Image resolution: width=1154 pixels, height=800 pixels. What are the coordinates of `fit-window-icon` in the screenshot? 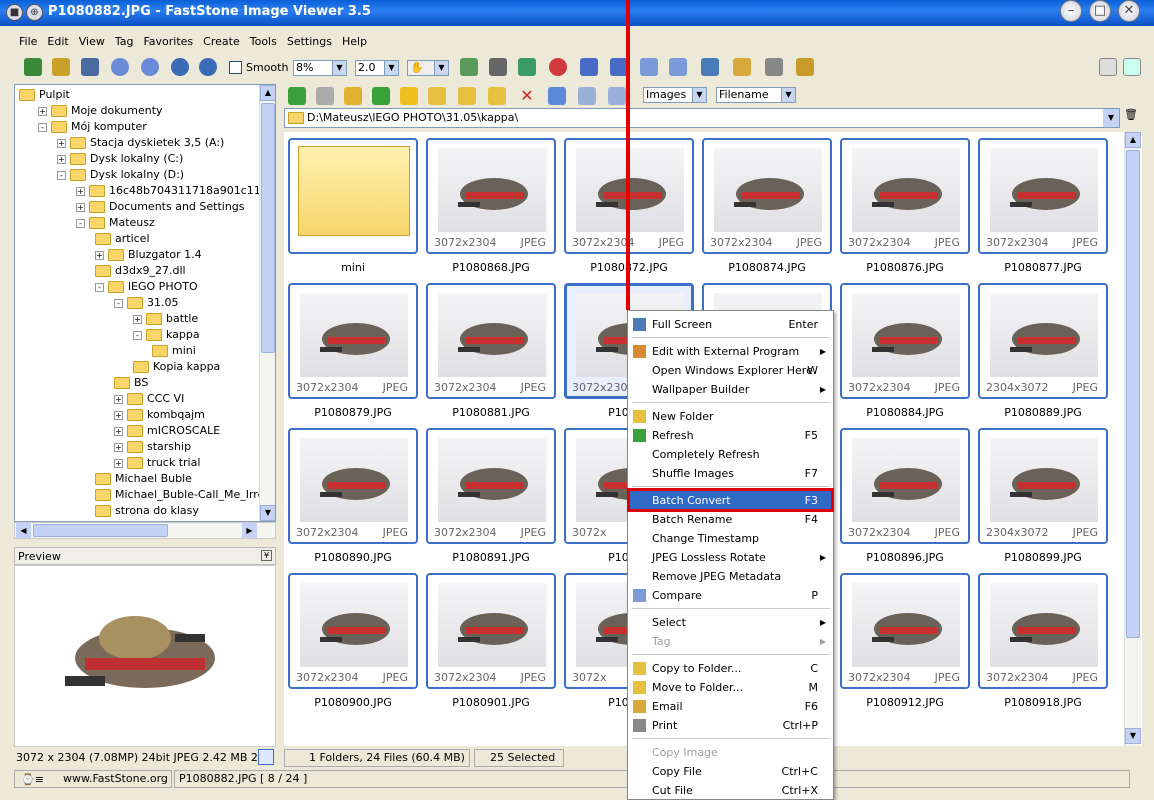 It's located at (1132, 67).